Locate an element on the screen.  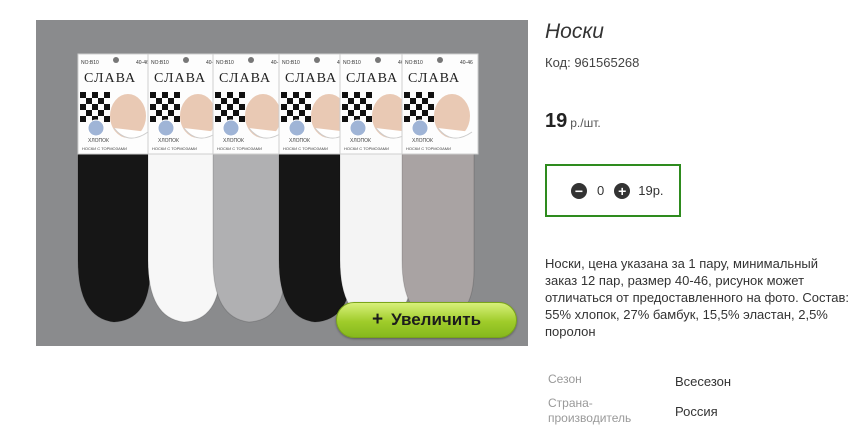
product-code: Код: 961565268 is located at coordinates (592, 62).